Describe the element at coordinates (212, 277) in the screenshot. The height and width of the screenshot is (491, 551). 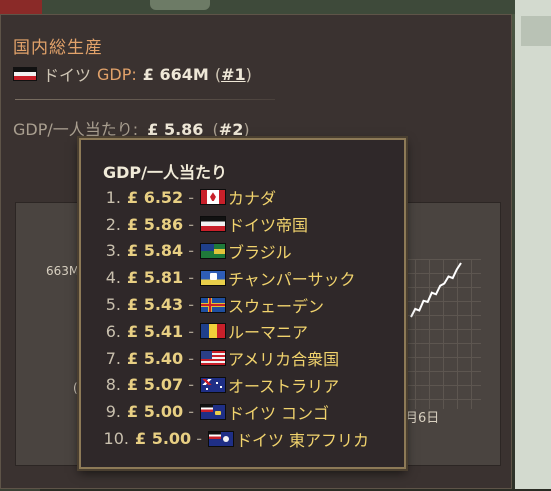
I see `champasak-flag-icon` at that location.